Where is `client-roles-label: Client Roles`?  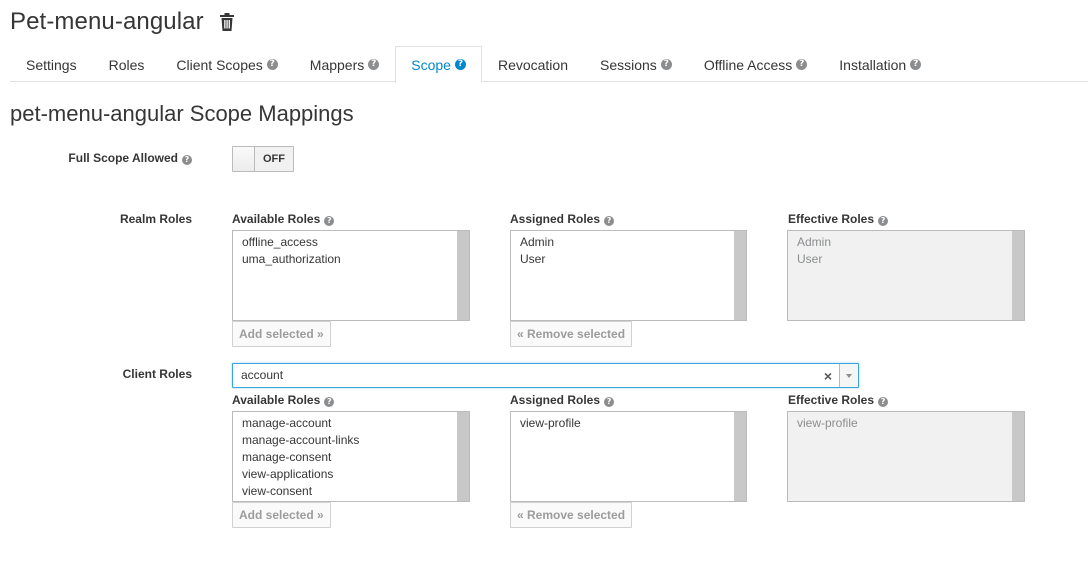 client-roles-label: Client Roles is located at coordinates (157, 374).